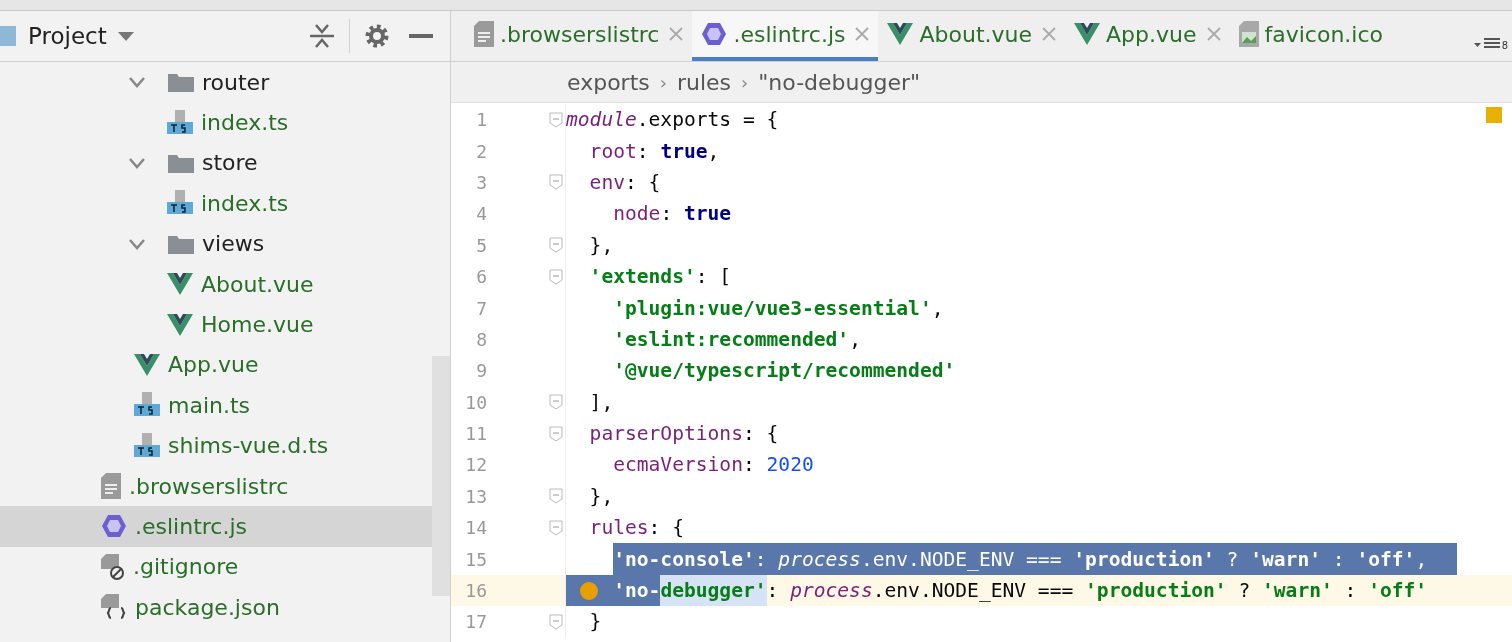 The width and height of the screenshot is (1512, 642). What do you see at coordinates (475, 434) in the screenshot?
I see `line-number: 11` at bounding box center [475, 434].